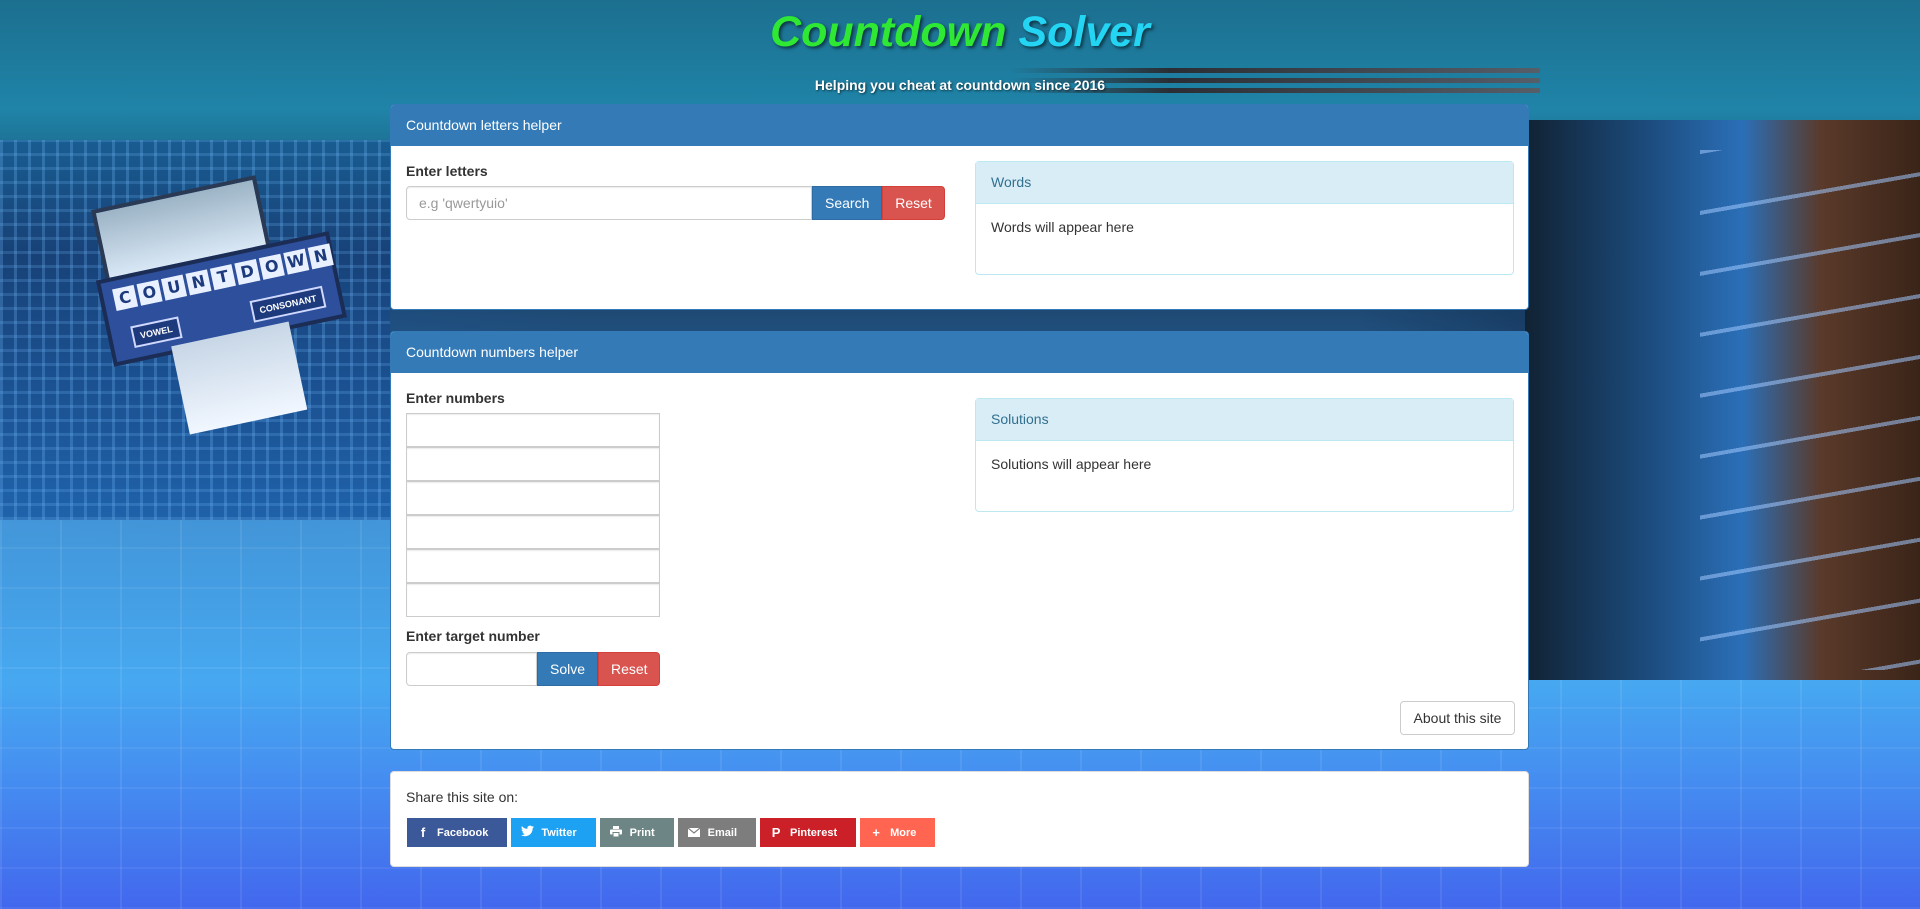  Describe the element at coordinates (528, 832) in the screenshot. I see `twitter-icon` at that location.